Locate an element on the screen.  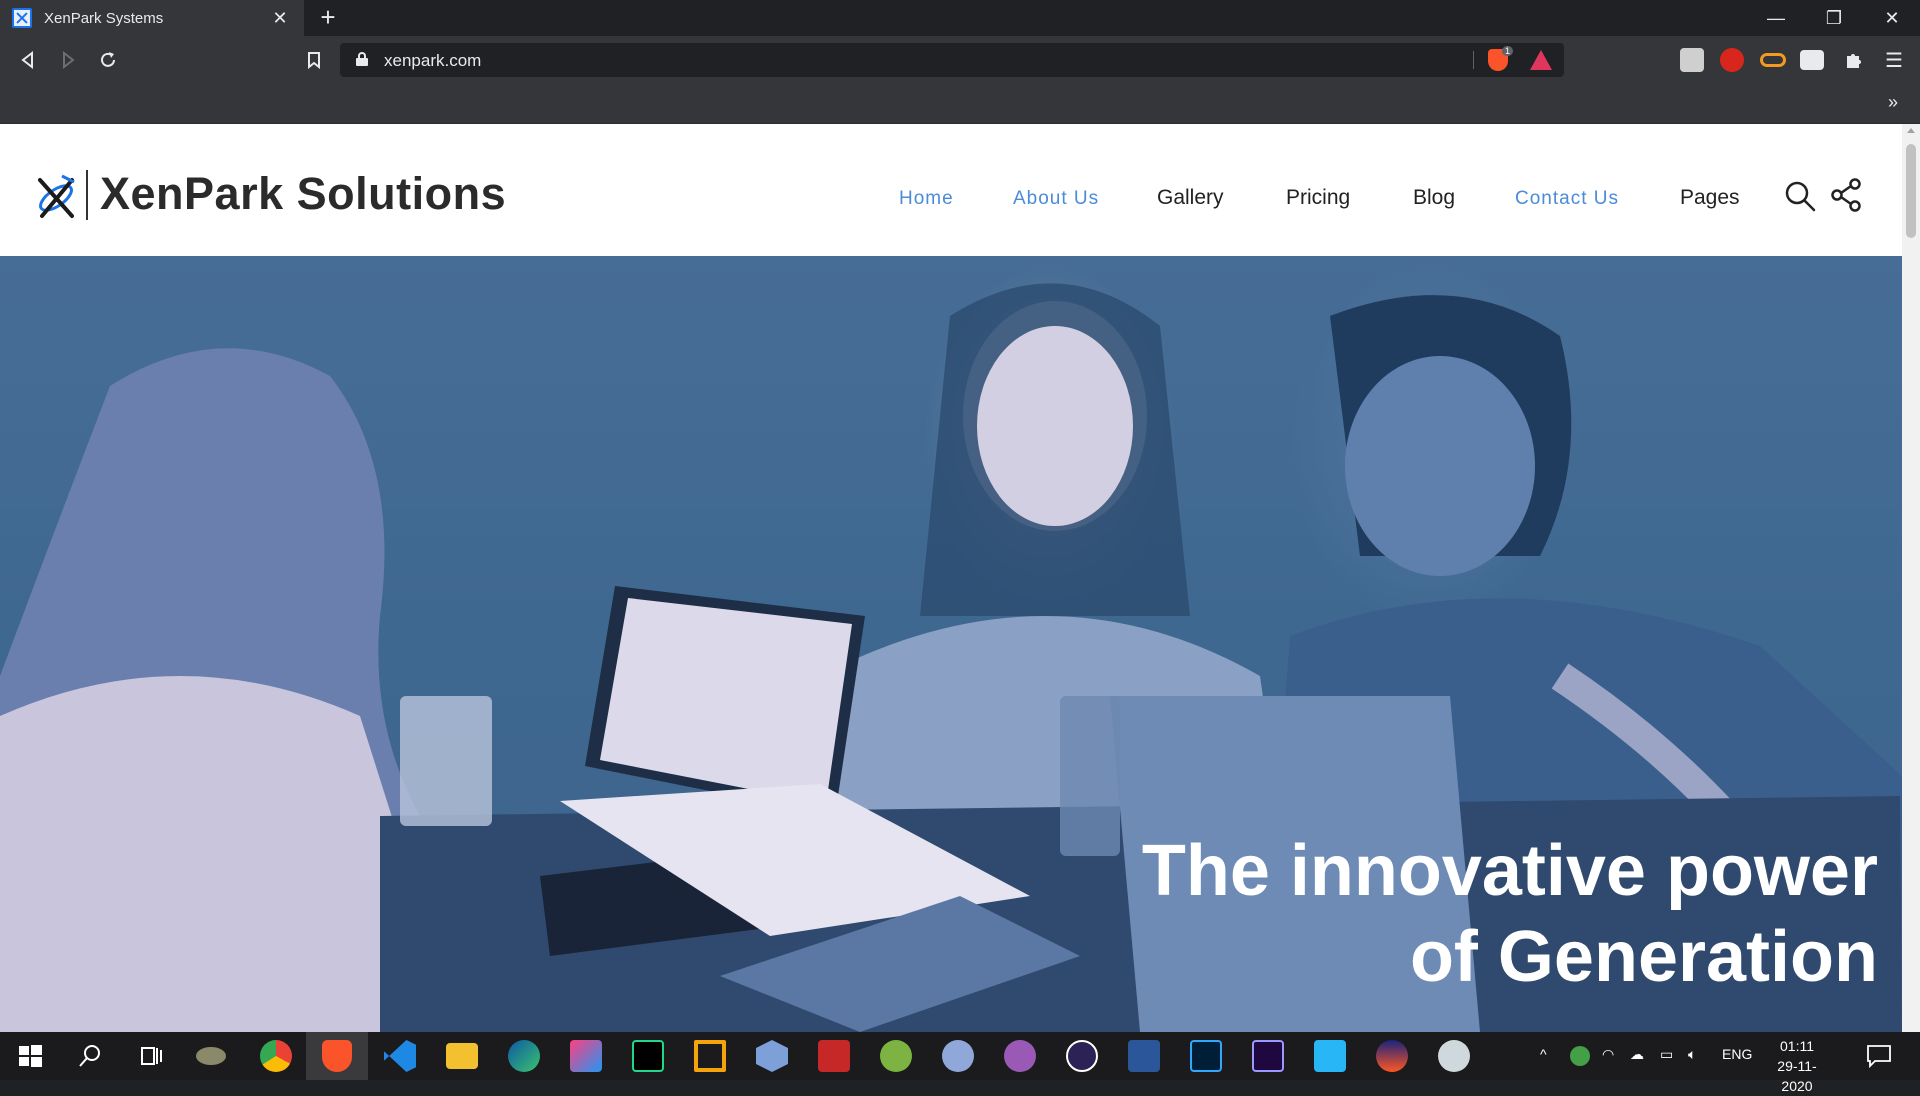
task-view-icon is located at coordinates (150, 1056).